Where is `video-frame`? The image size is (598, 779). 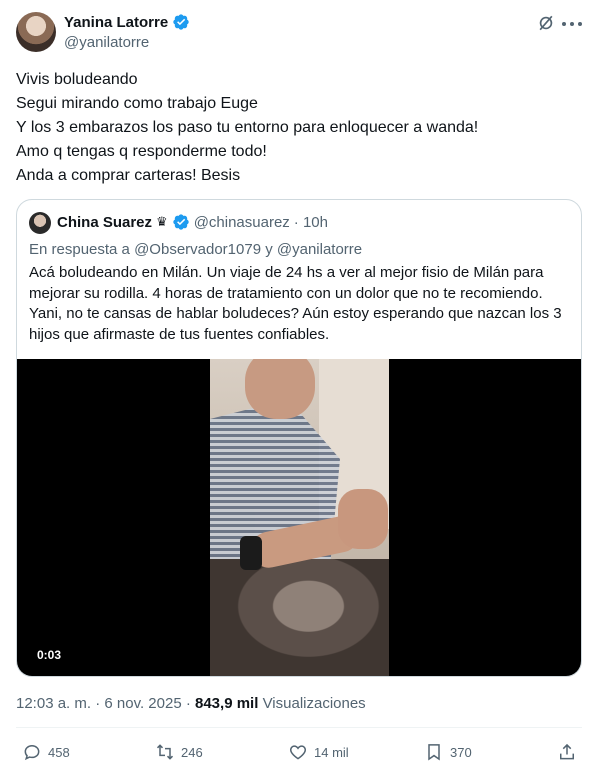
video-frame is located at coordinates (299, 517).